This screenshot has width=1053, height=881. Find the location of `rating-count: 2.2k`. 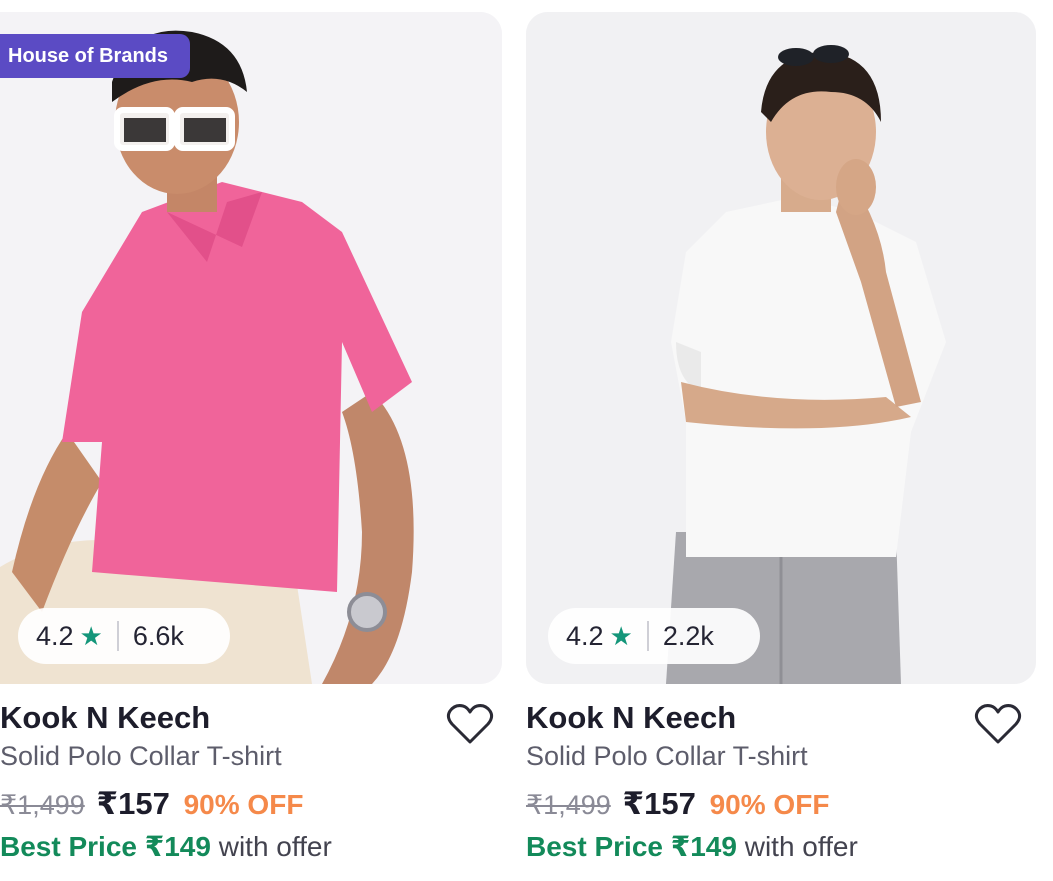

rating-count: 2.2k is located at coordinates (688, 635).